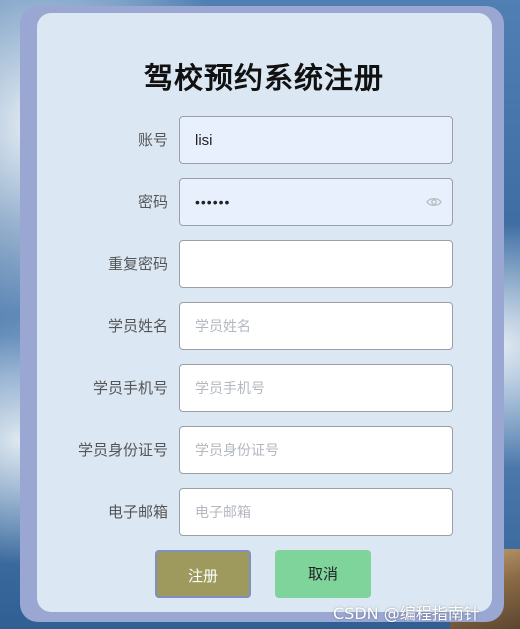 The width and height of the screenshot is (520, 629). I want to click on eye-icon, so click(434, 202).